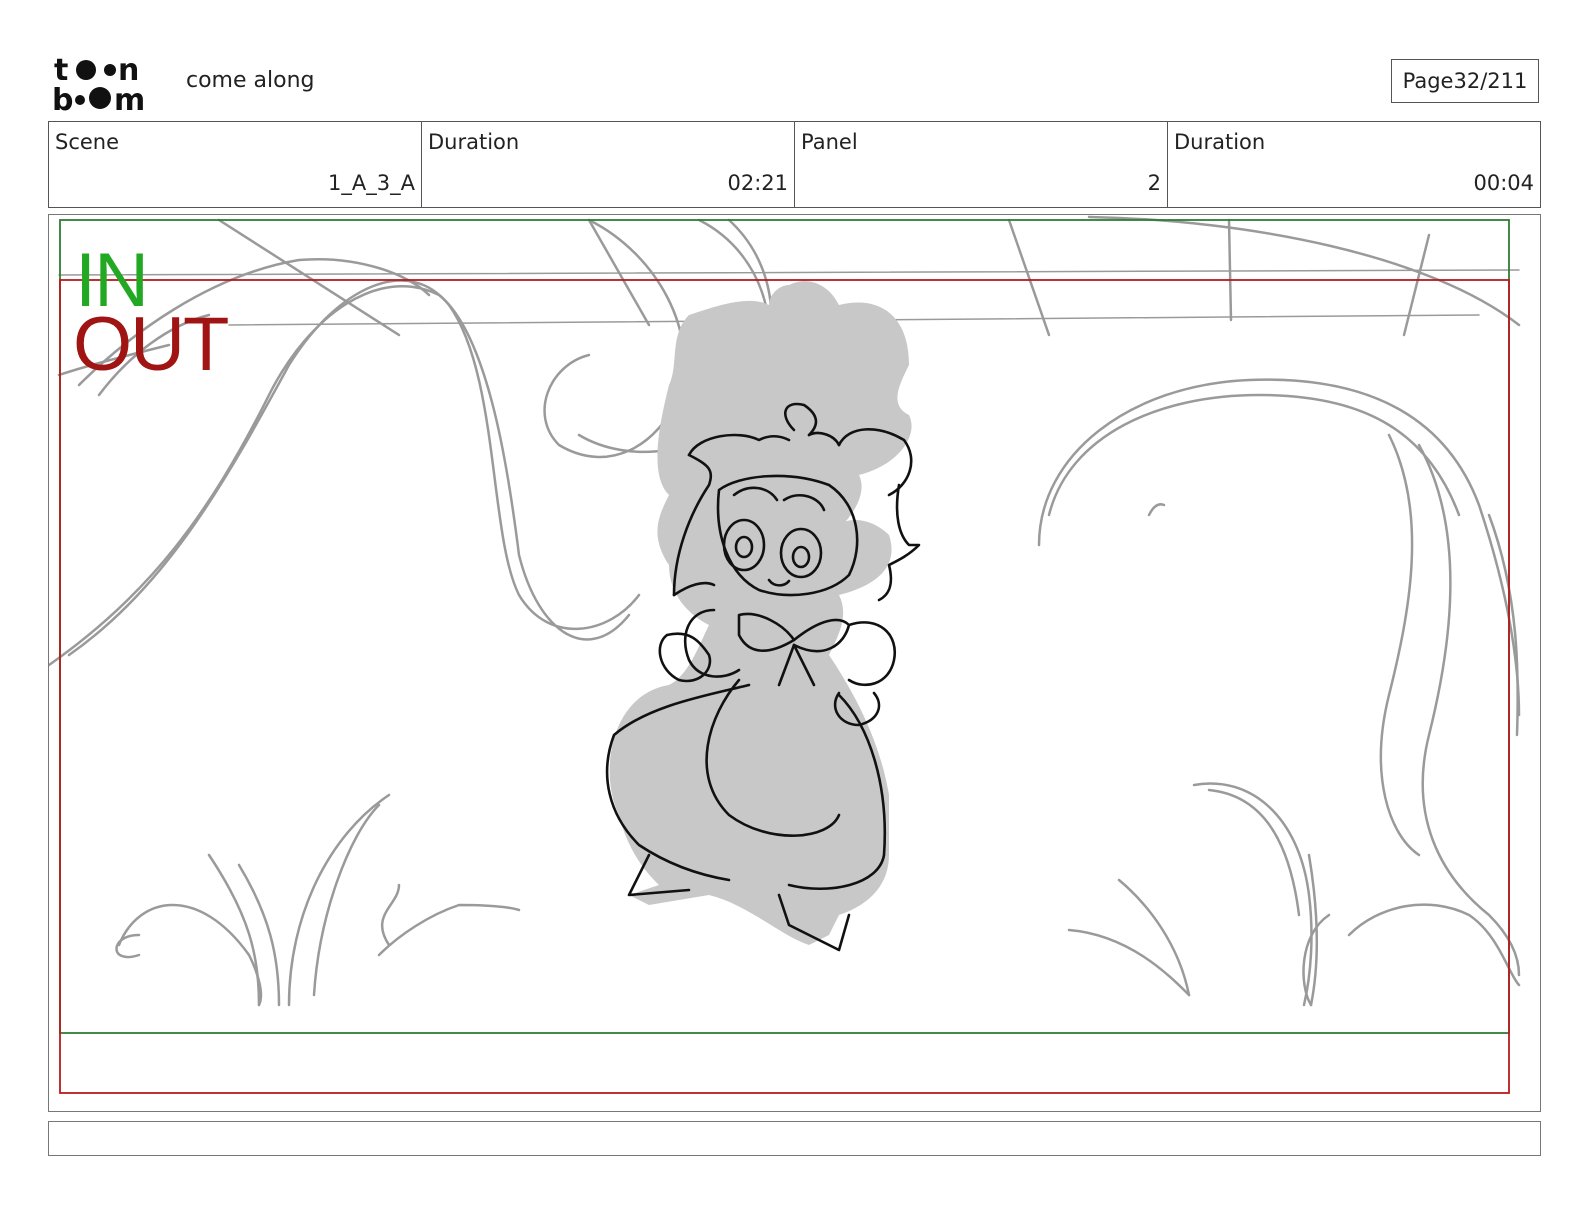  I want to click on panel-duration-label: Duration, so click(1220, 142).